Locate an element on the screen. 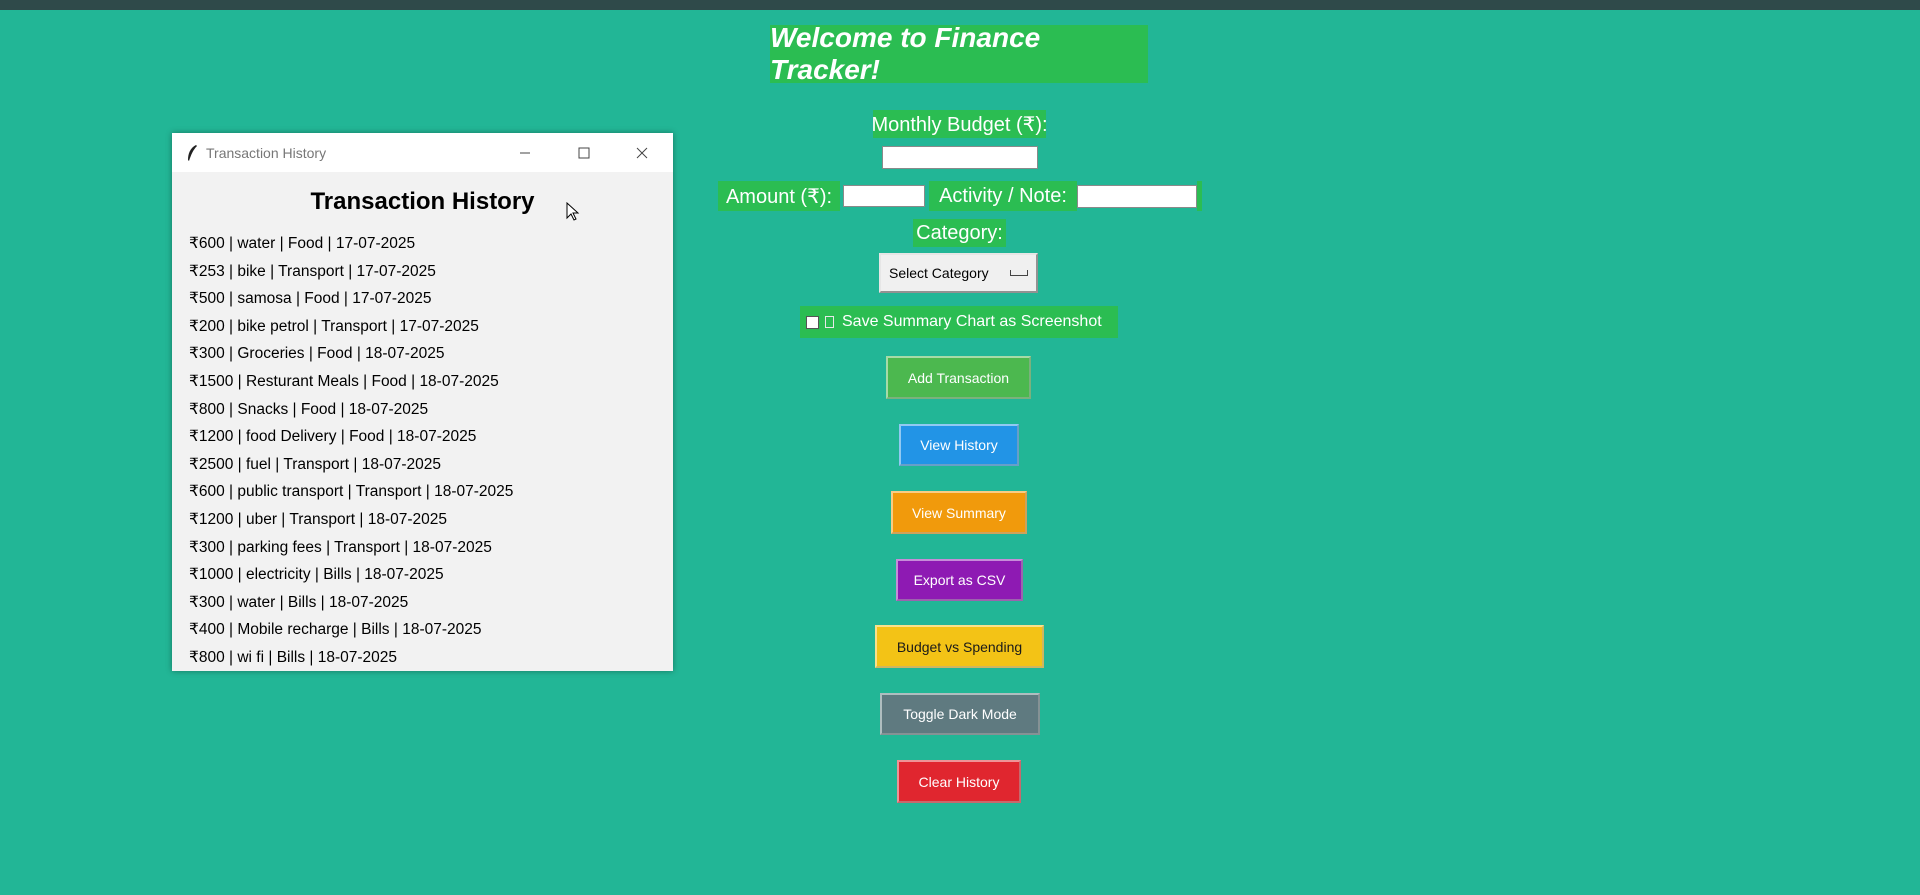  category-select-value: Select Category is located at coordinates (939, 273).